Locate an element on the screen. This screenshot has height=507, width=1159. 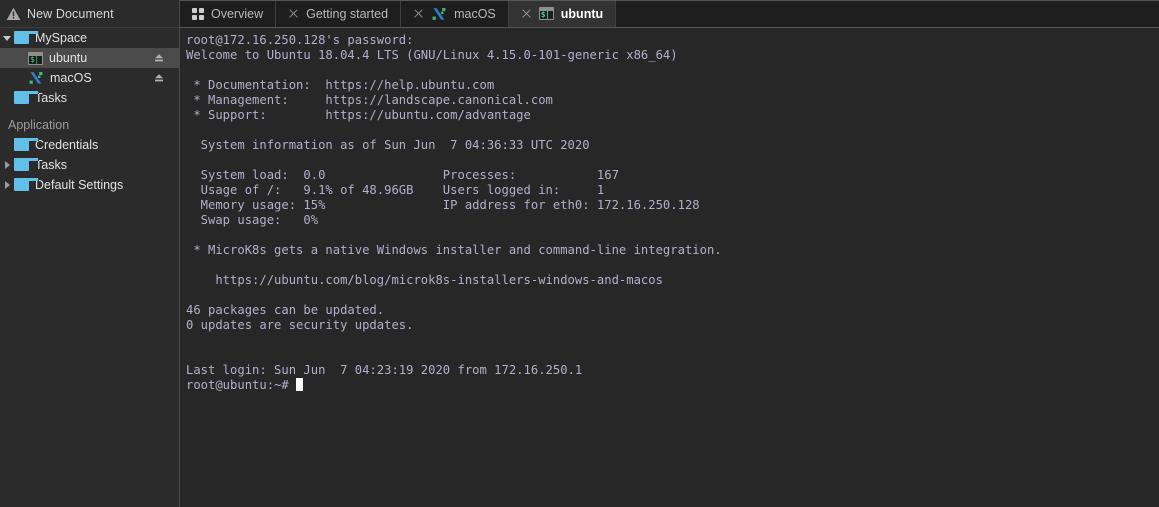
tree-item-macos: macOS is located at coordinates (89, 78).